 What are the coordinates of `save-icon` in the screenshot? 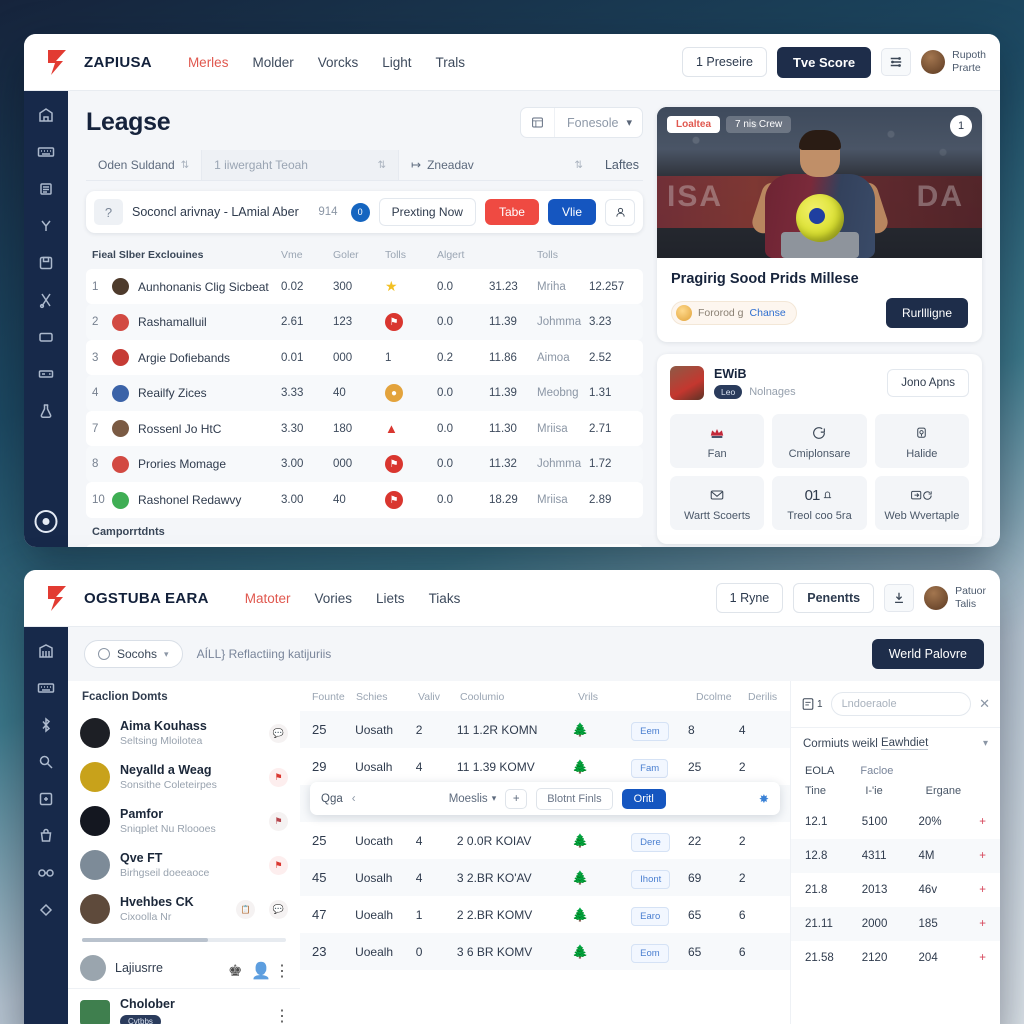 It's located at (46, 263).